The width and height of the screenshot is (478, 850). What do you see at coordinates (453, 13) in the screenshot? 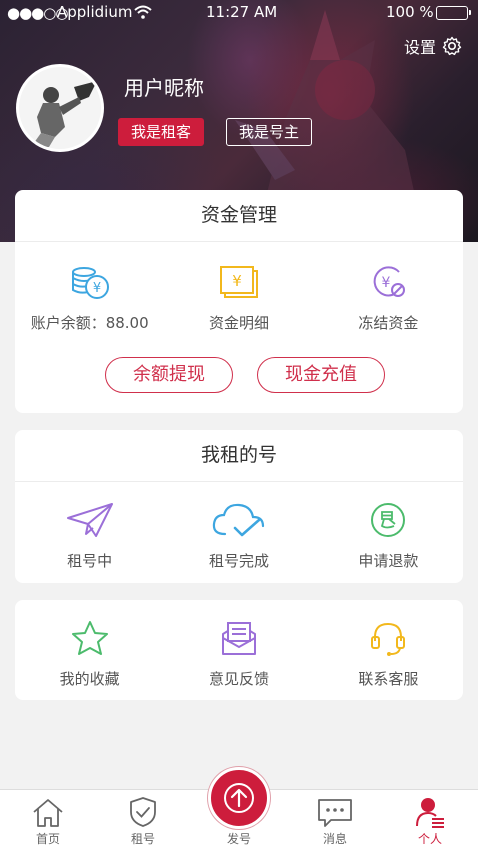
I see `battery-icon` at bounding box center [453, 13].